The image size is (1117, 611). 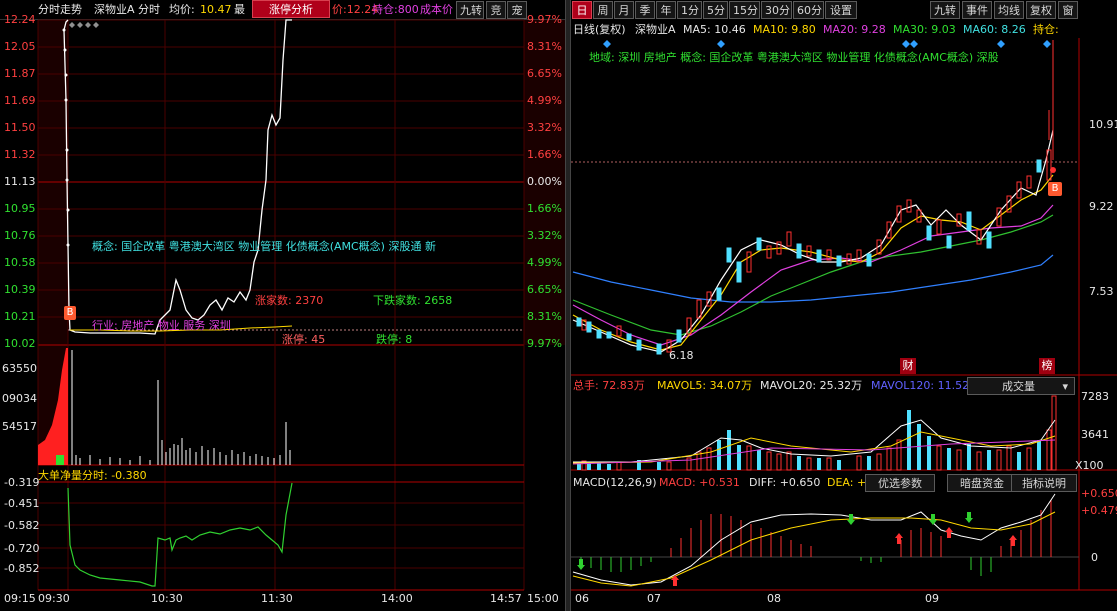 I want to click on vol-tick: 63550, so click(x=19, y=368).